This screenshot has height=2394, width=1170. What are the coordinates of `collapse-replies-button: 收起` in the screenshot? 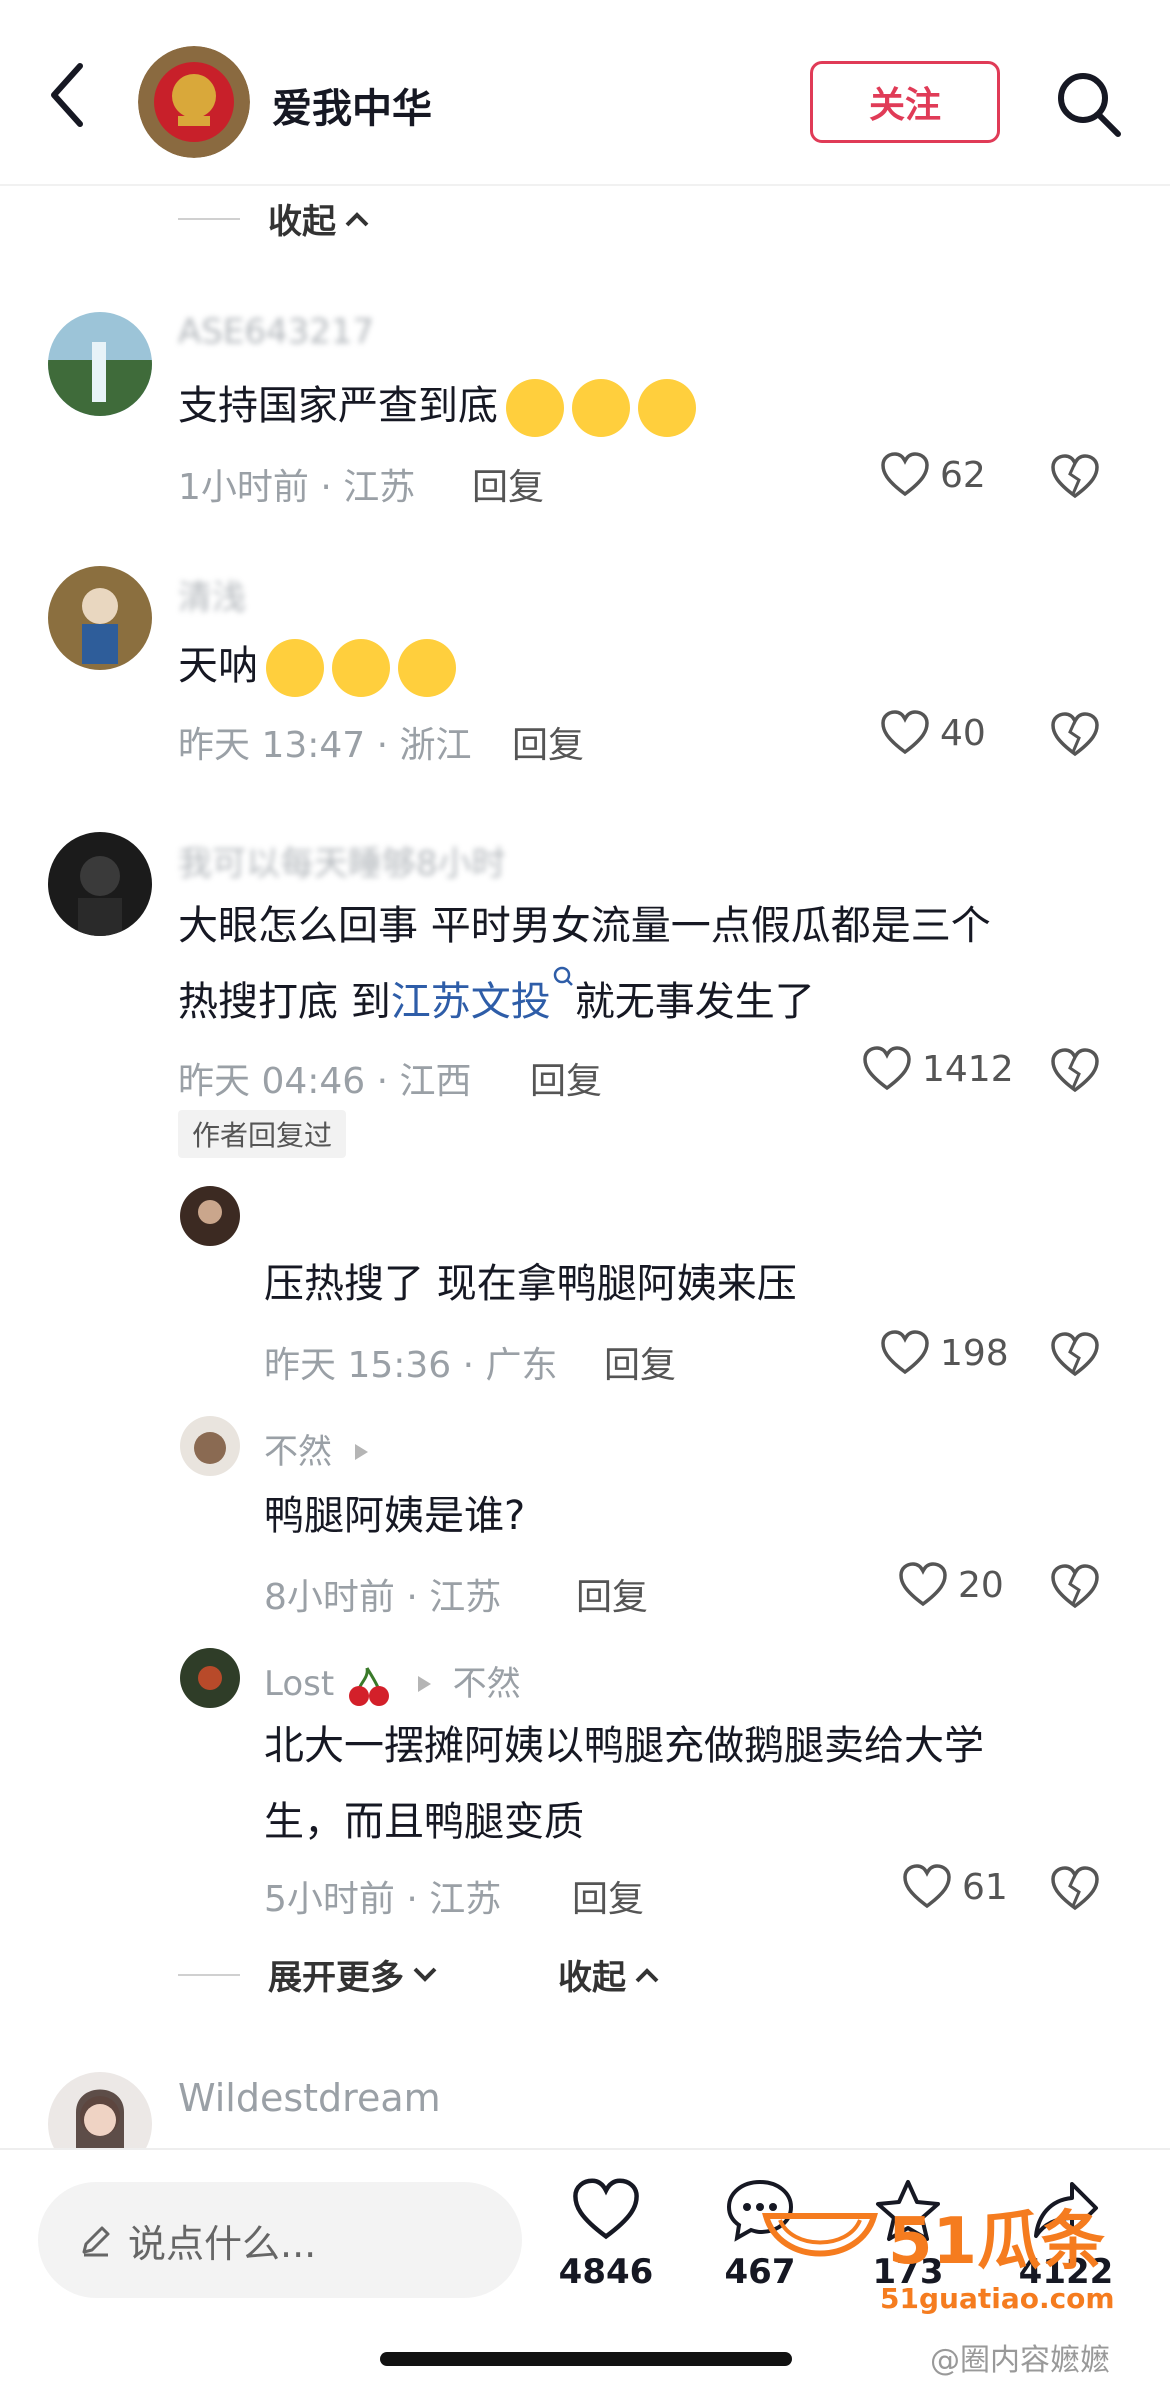 It's located at (609, 1974).